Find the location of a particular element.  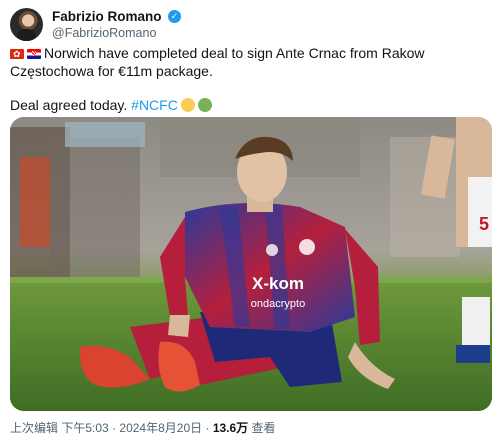

avatar is located at coordinates (26, 24).